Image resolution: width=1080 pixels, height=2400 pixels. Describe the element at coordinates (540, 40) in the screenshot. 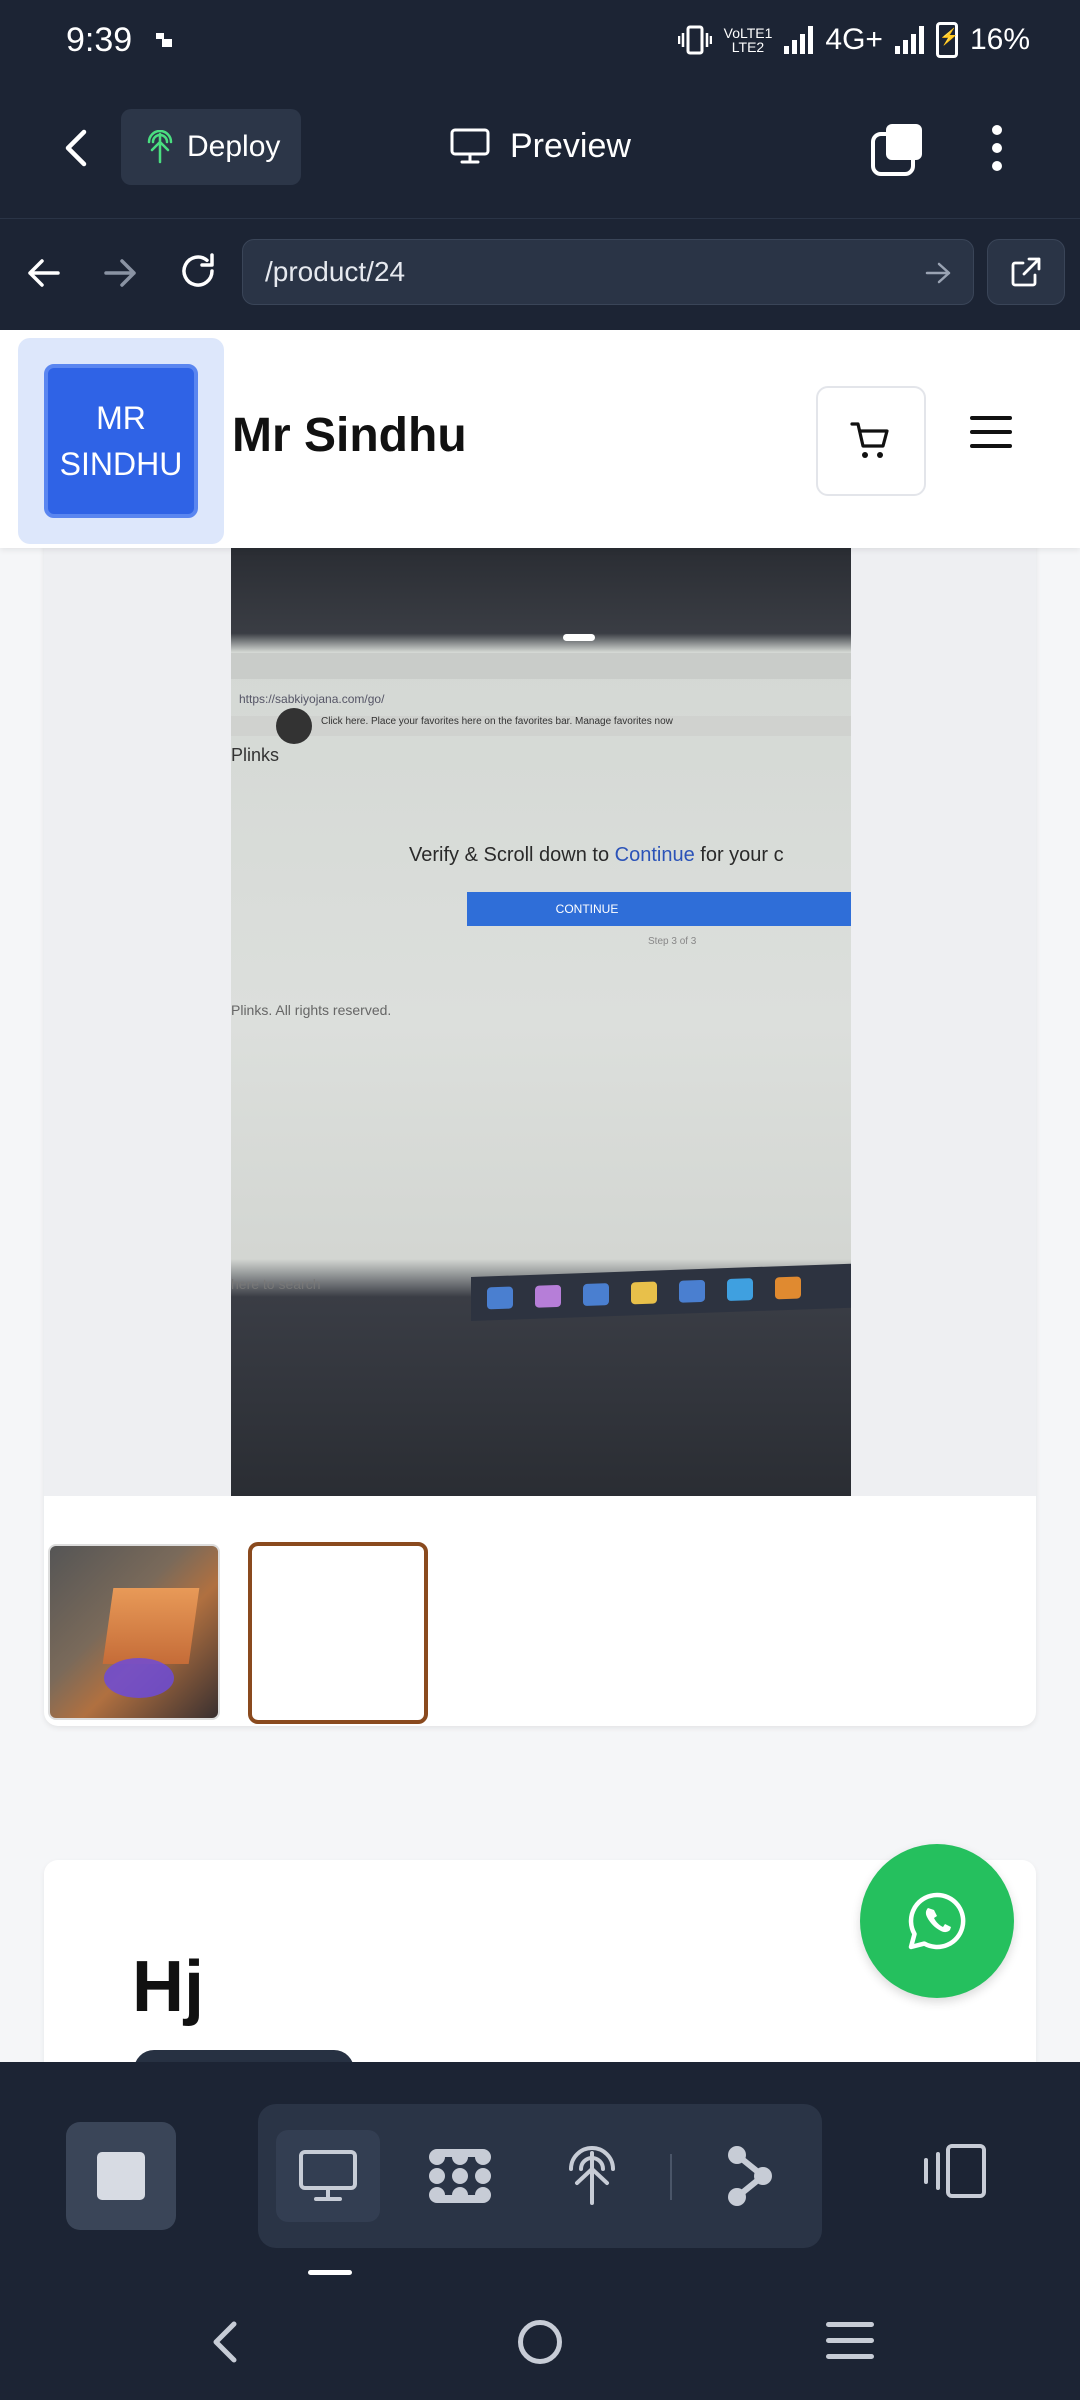

I see `status-bar: 9:39 VoLTE1 LTE2 4G+ 16%` at that location.